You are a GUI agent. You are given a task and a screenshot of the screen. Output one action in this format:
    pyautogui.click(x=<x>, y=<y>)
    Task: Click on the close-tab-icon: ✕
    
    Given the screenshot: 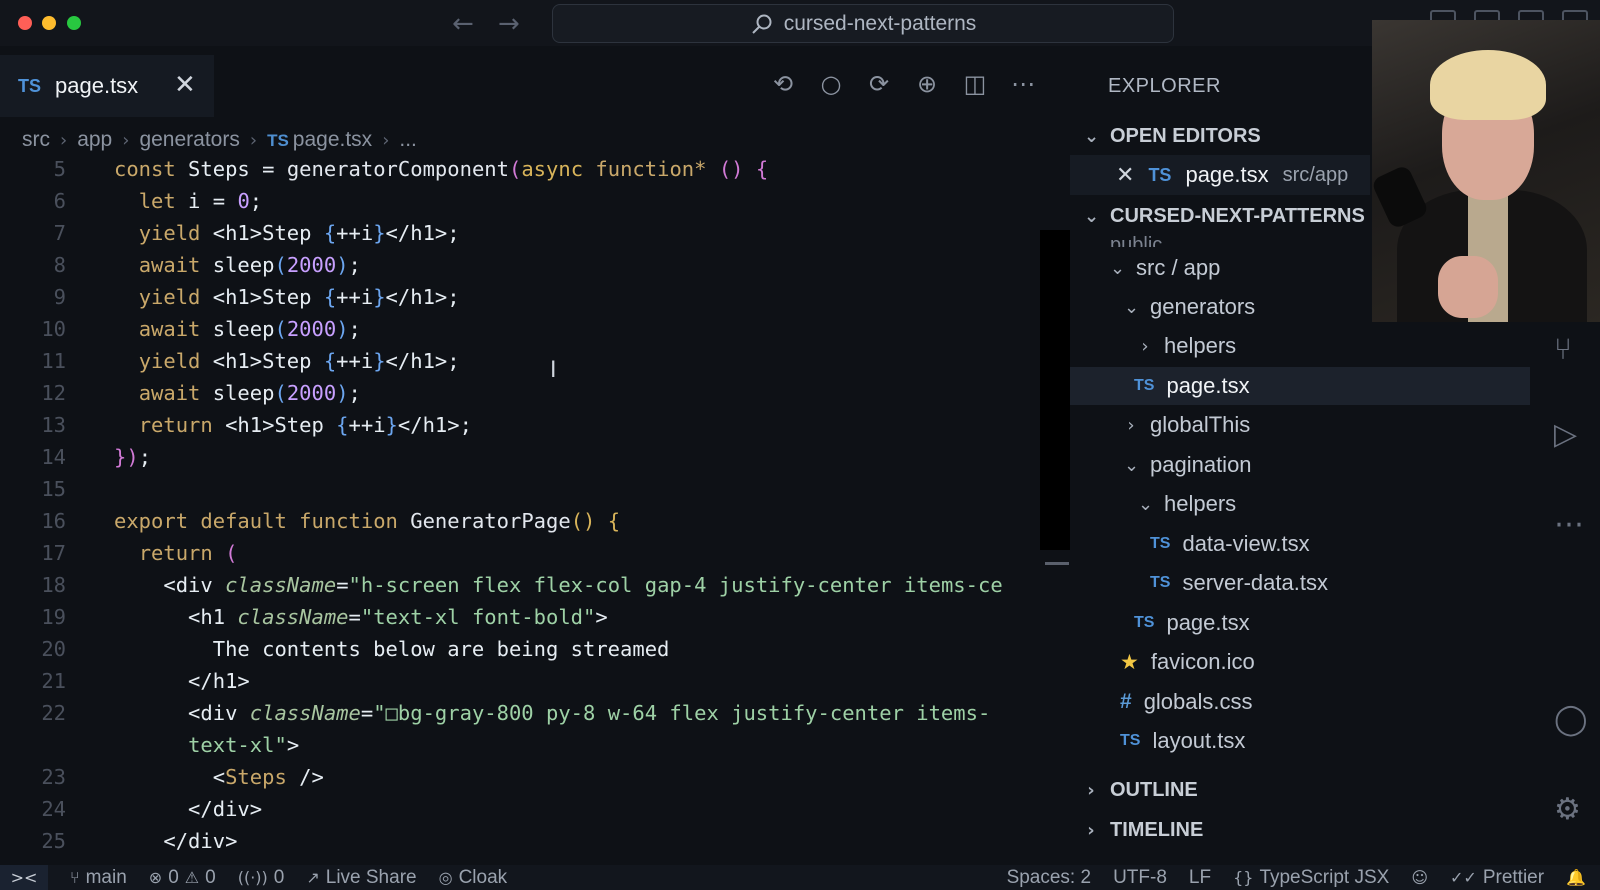 What is the action you would take?
    pyautogui.click(x=185, y=85)
    